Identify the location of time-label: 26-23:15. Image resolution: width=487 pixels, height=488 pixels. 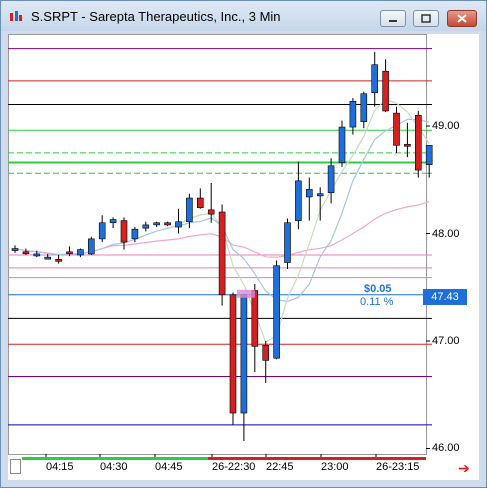
(398, 467).